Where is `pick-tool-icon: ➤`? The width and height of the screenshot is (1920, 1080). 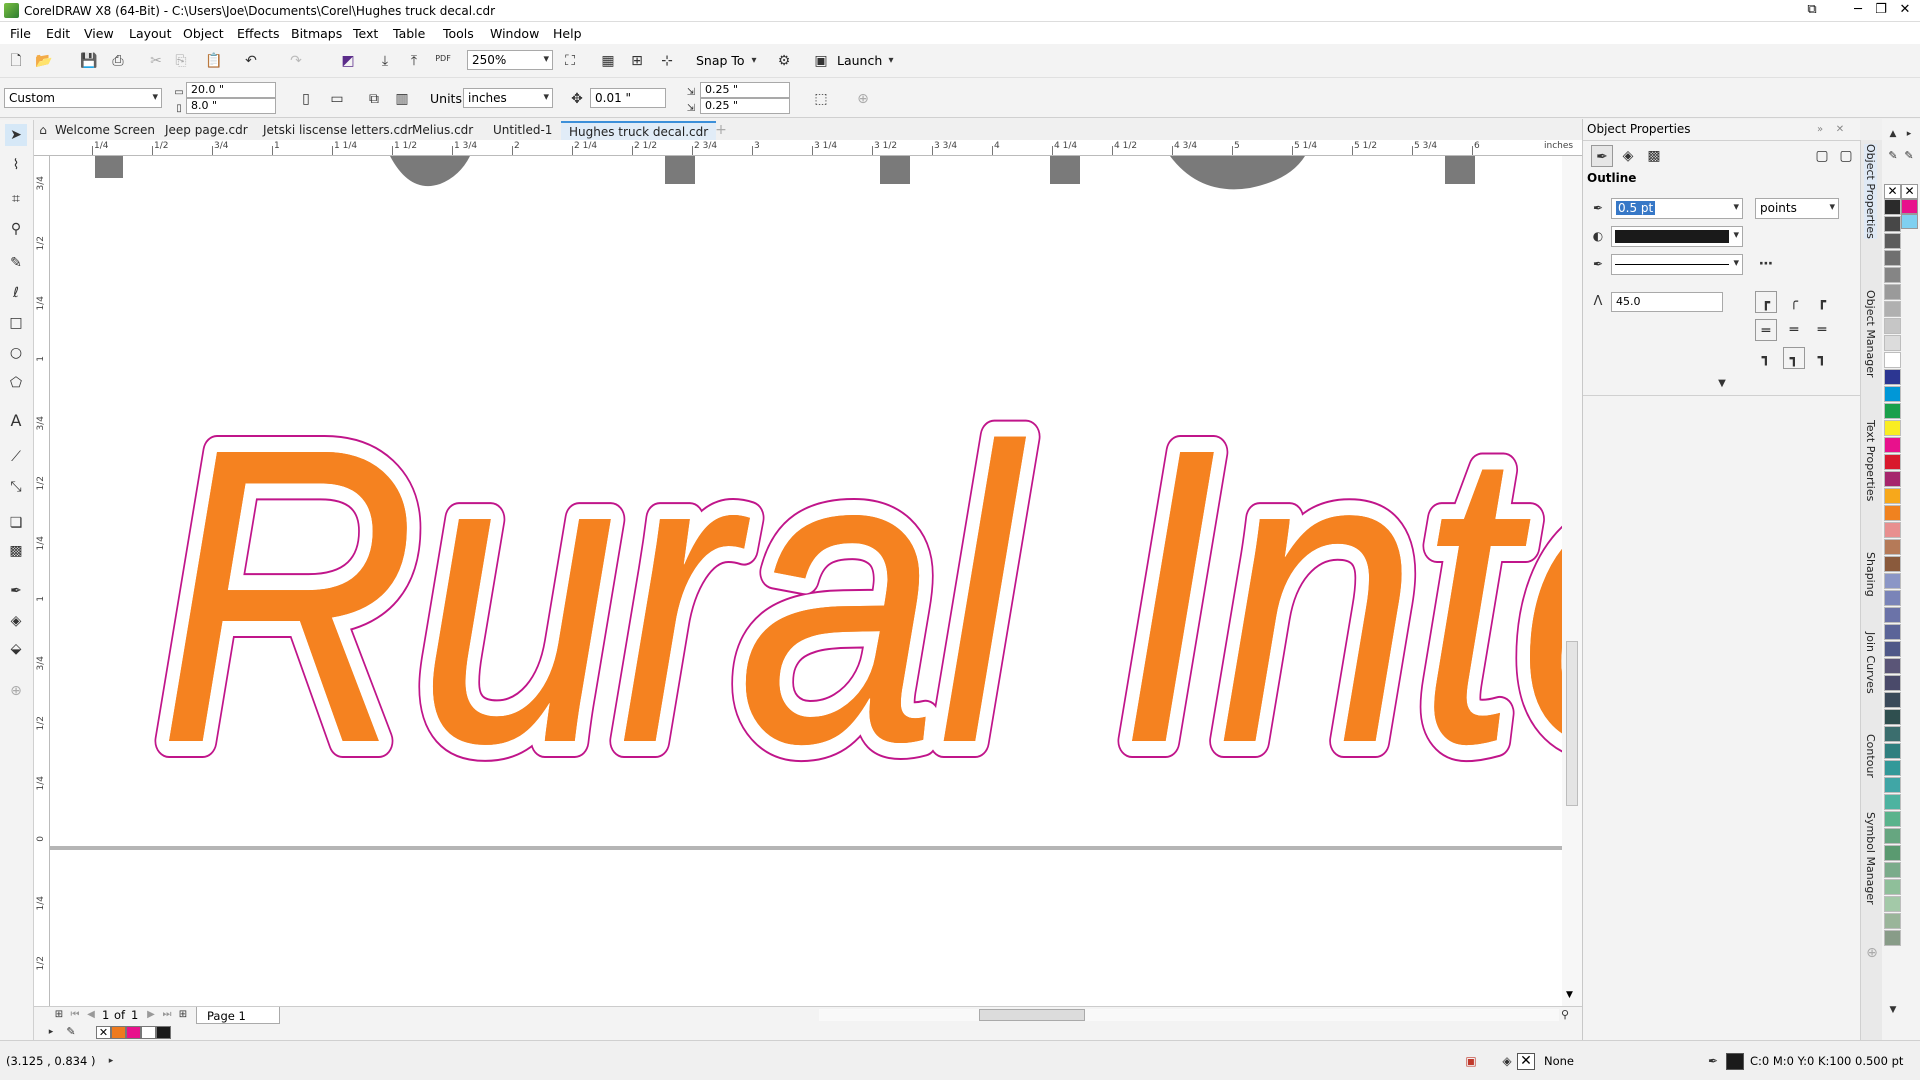 pick-tool-icon: ➤ is located at coordinates (16, 135).